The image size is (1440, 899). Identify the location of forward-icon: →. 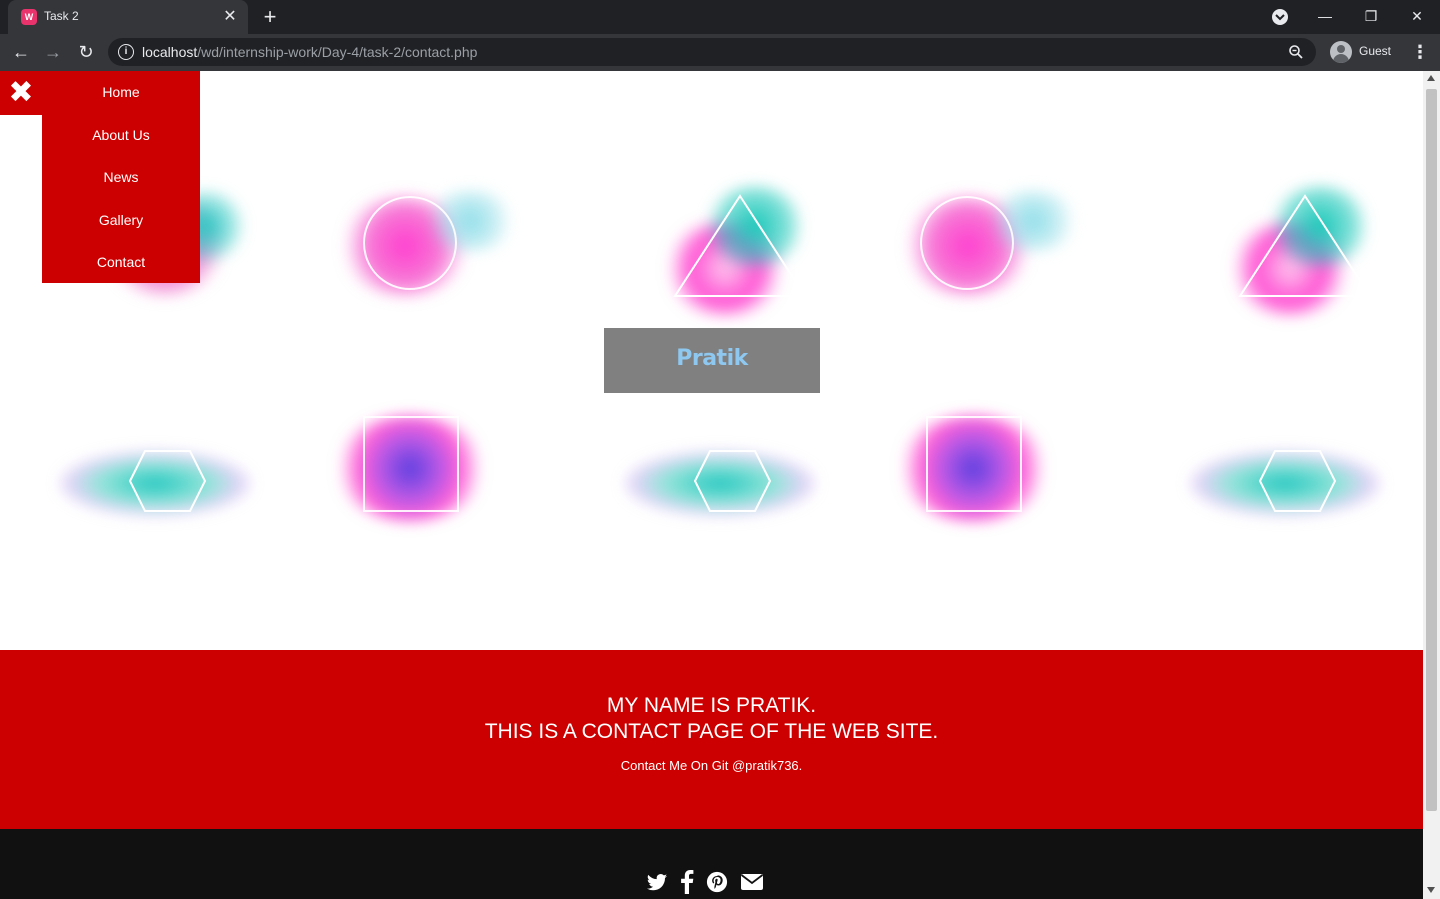
(53, 52).